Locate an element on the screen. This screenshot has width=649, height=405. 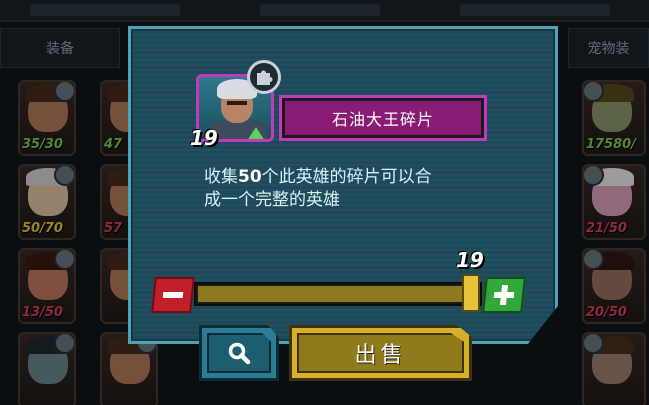
required-fragment-count: 50 is located at coordinates (250, 177).